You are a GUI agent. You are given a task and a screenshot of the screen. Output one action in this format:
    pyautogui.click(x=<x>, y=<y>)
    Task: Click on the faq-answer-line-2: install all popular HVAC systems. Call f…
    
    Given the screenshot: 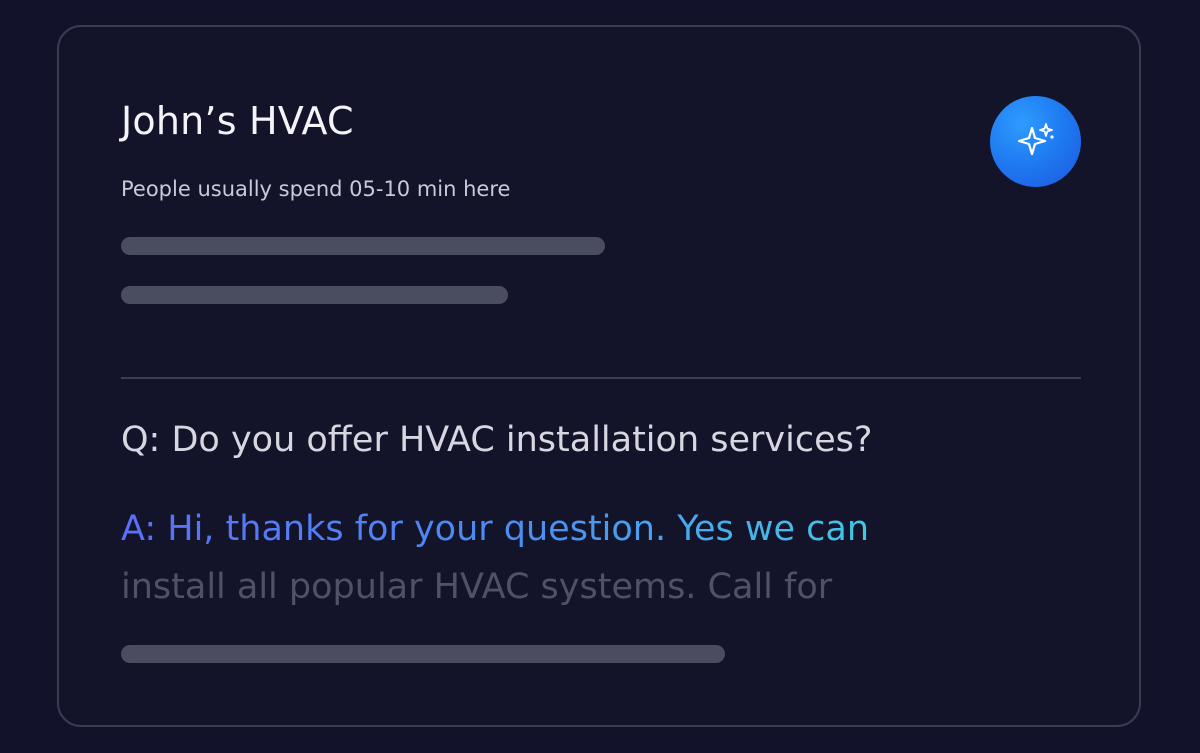 What is the action you would take?
    pyautogui.click(x=477, y=587)
    